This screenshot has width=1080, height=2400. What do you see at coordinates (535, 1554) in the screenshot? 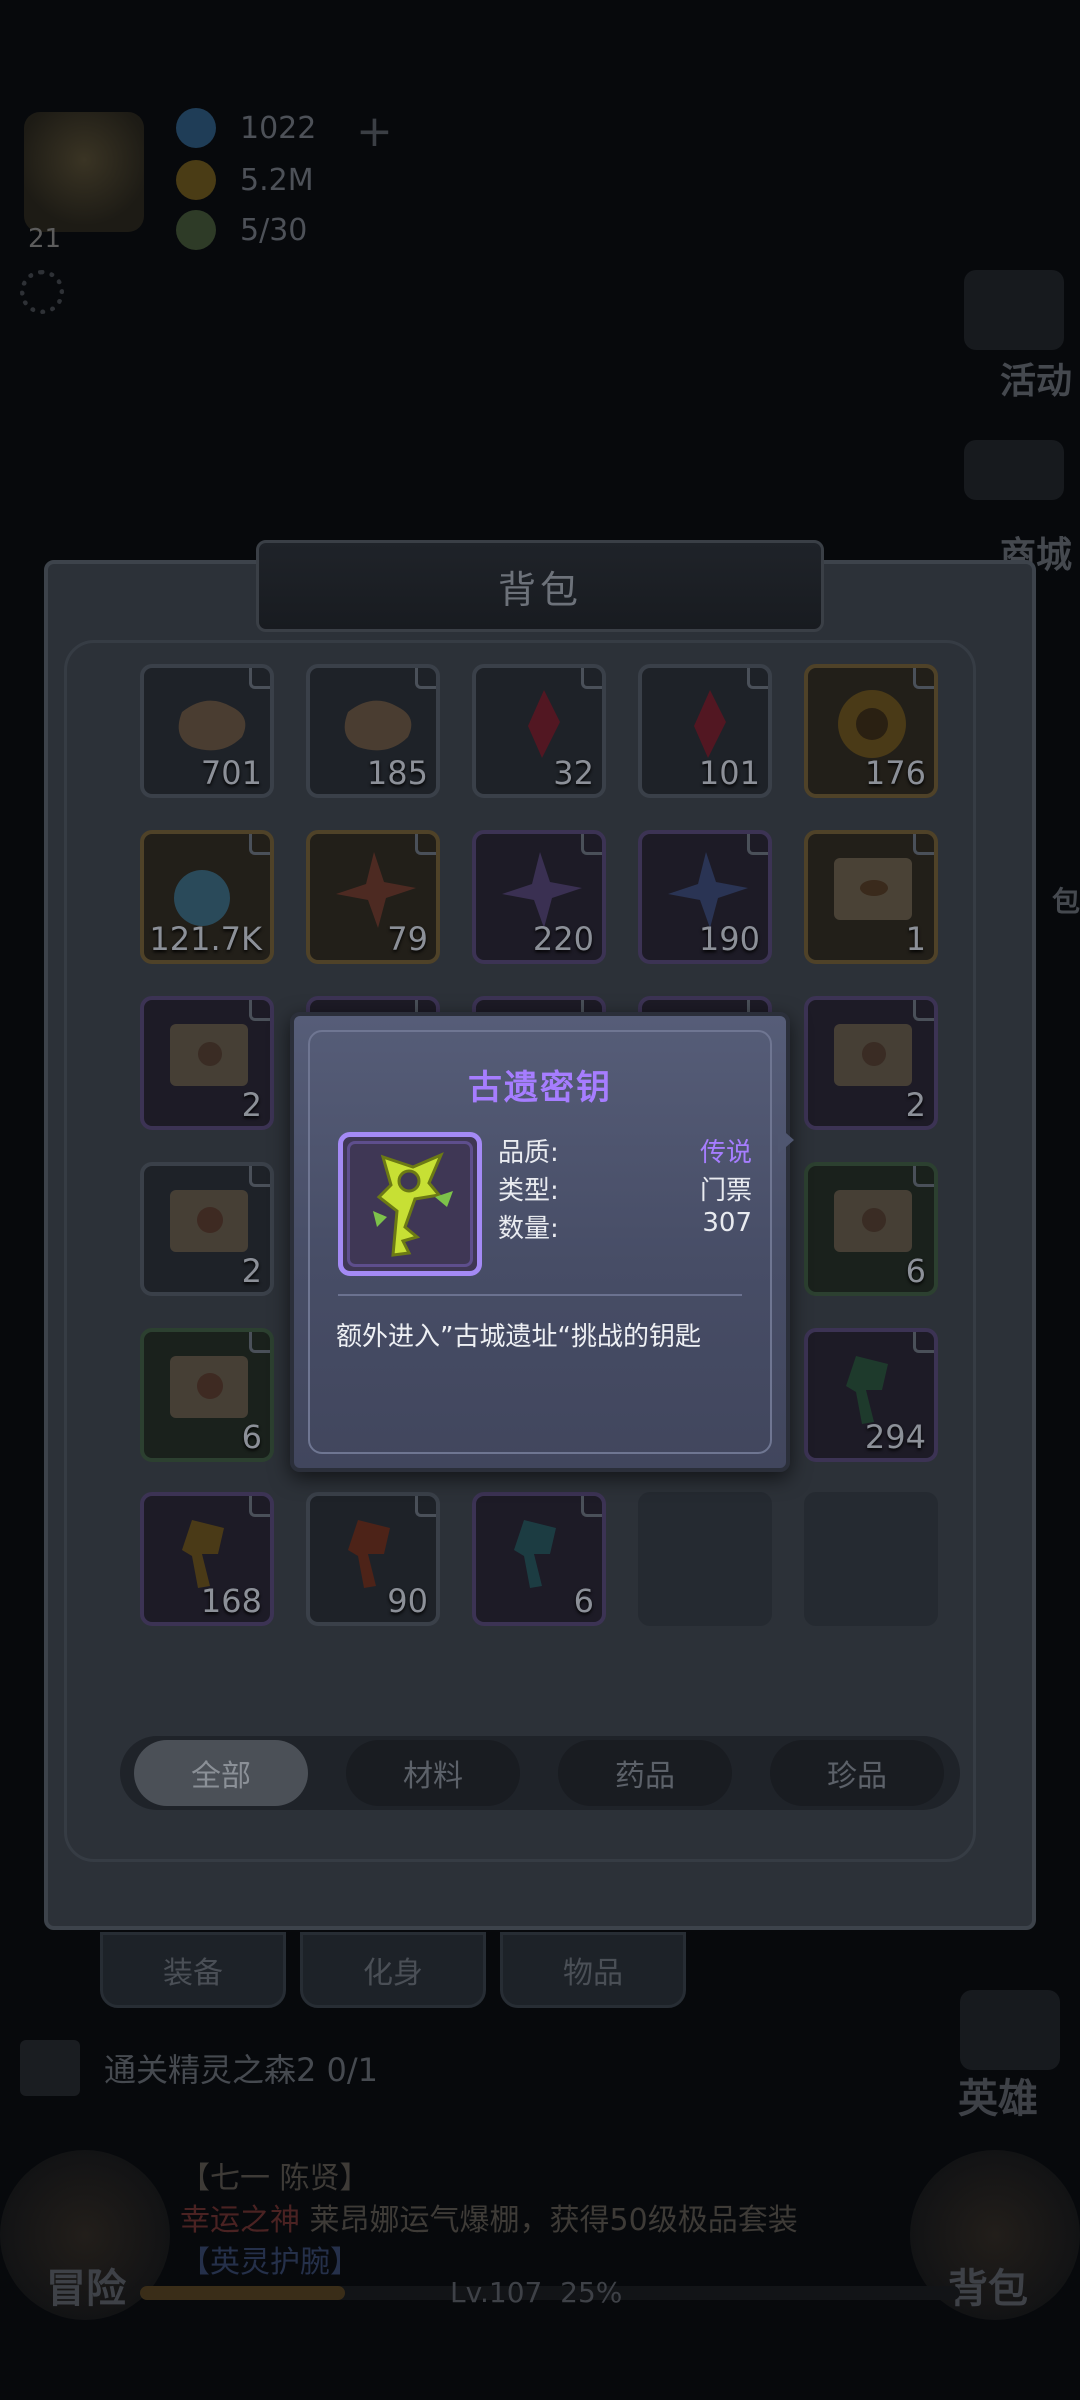
I see `teal-key-icon` at bounding box center [535, 1554].